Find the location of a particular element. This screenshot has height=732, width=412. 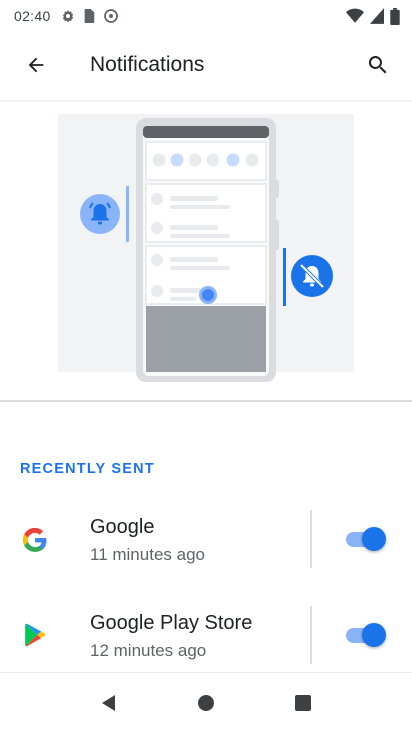

app-name: Google Play Store is located at coordinates (171, 623).